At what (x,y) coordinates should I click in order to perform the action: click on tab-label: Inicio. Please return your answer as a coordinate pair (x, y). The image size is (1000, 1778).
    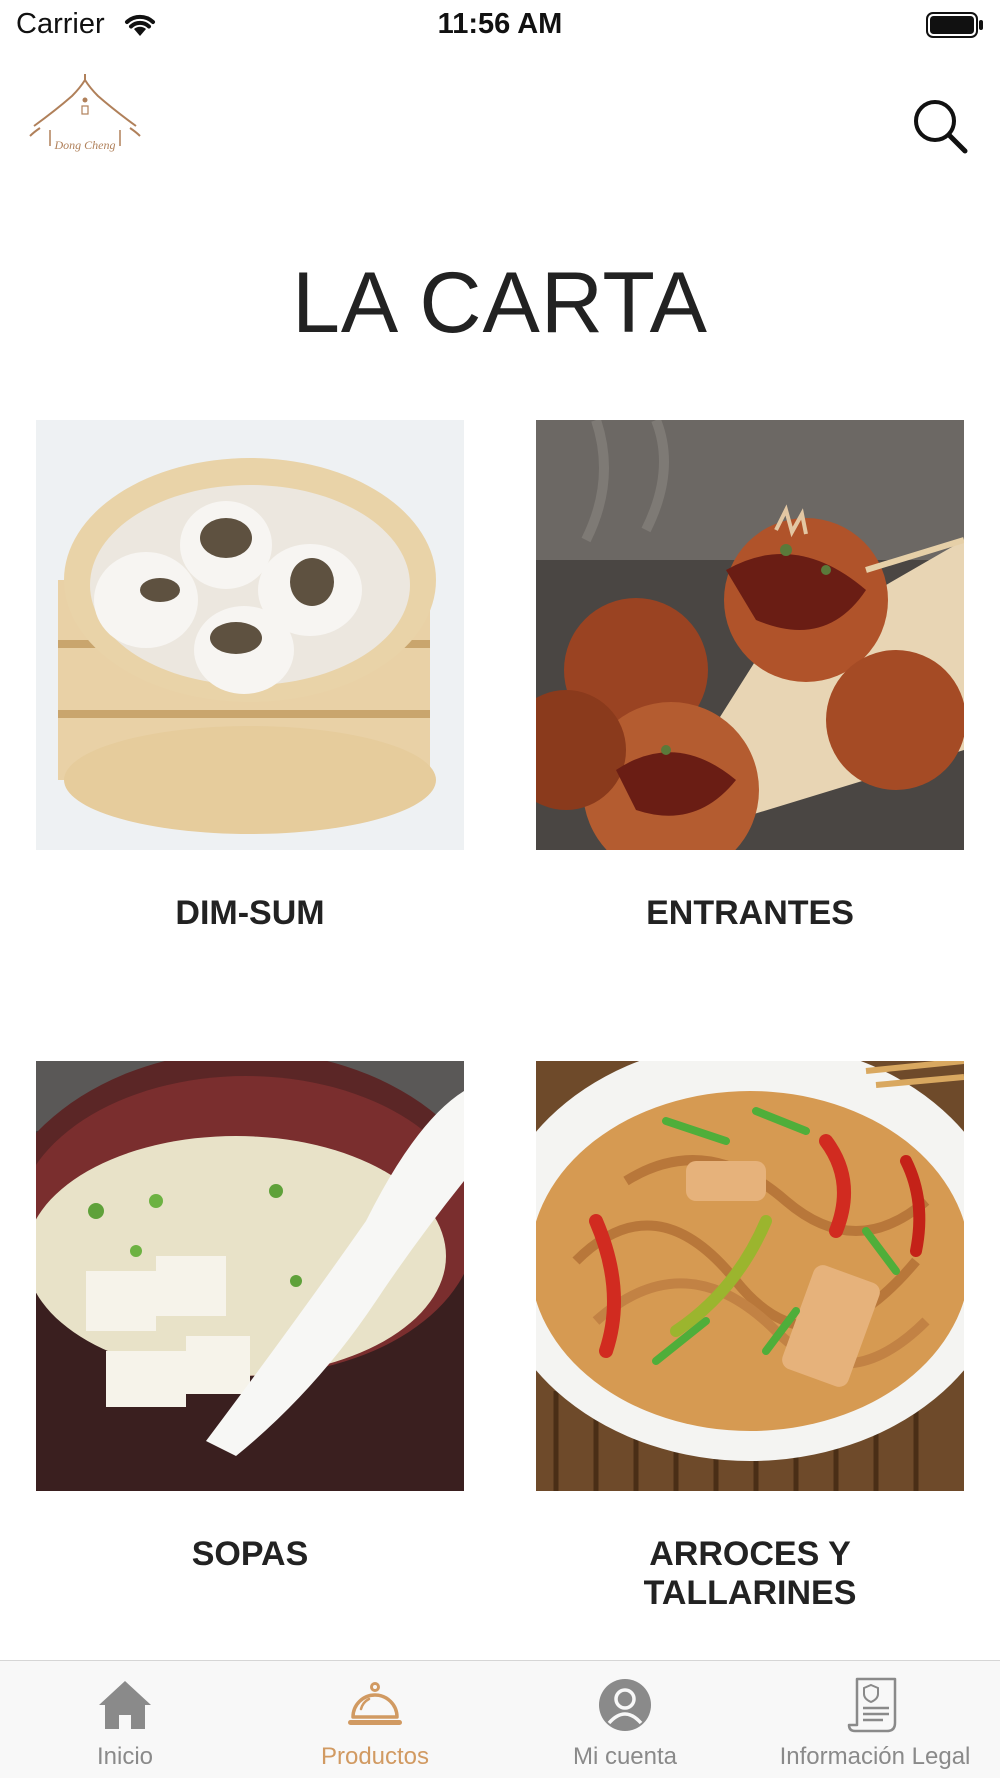
    Looking at the image, I should click on (125, 1756).